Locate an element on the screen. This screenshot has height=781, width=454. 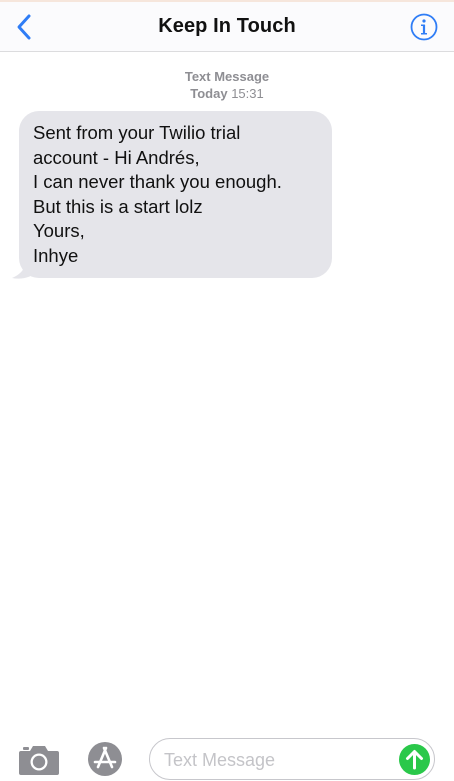
nav-bar: Keep In Touch is located at coordinates (227, 27).